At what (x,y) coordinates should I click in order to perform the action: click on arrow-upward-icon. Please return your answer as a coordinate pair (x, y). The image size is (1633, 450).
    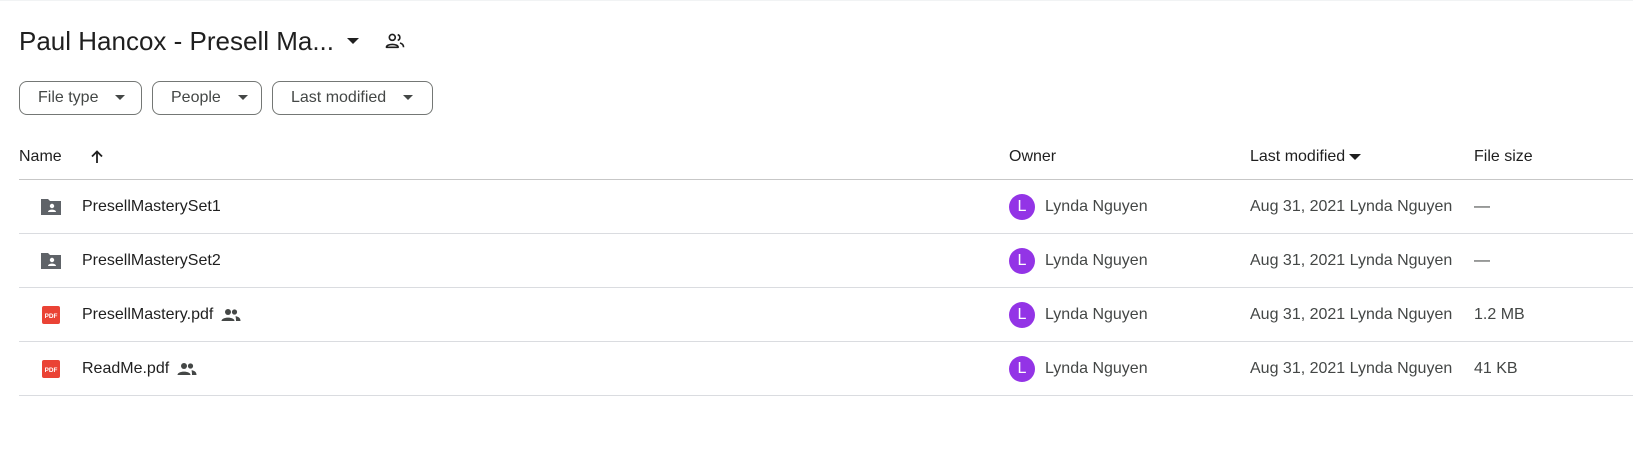
    Looking at the image, I should click on (97, 157).